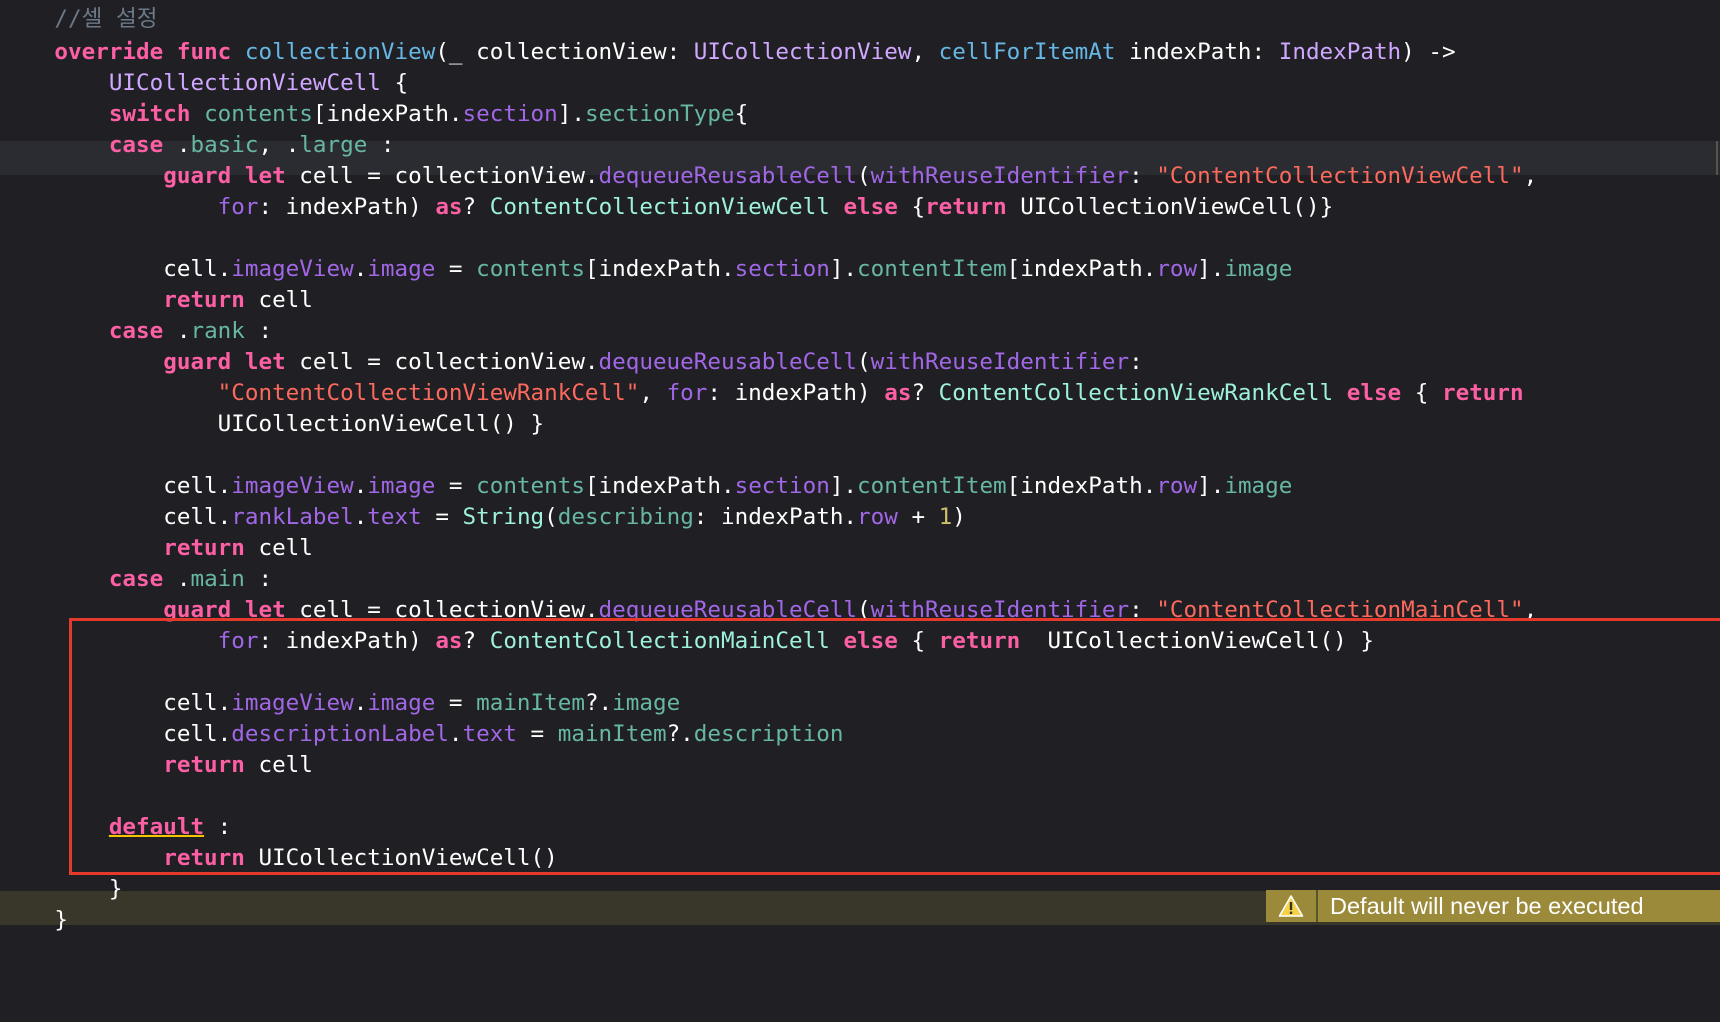 This screenshot has height=1022, width=1720. What do you see at coordinates (1000, 176) in the screenshot?
I see `code-token: withReuseIdentifier` at bounding box center [1000, 176].